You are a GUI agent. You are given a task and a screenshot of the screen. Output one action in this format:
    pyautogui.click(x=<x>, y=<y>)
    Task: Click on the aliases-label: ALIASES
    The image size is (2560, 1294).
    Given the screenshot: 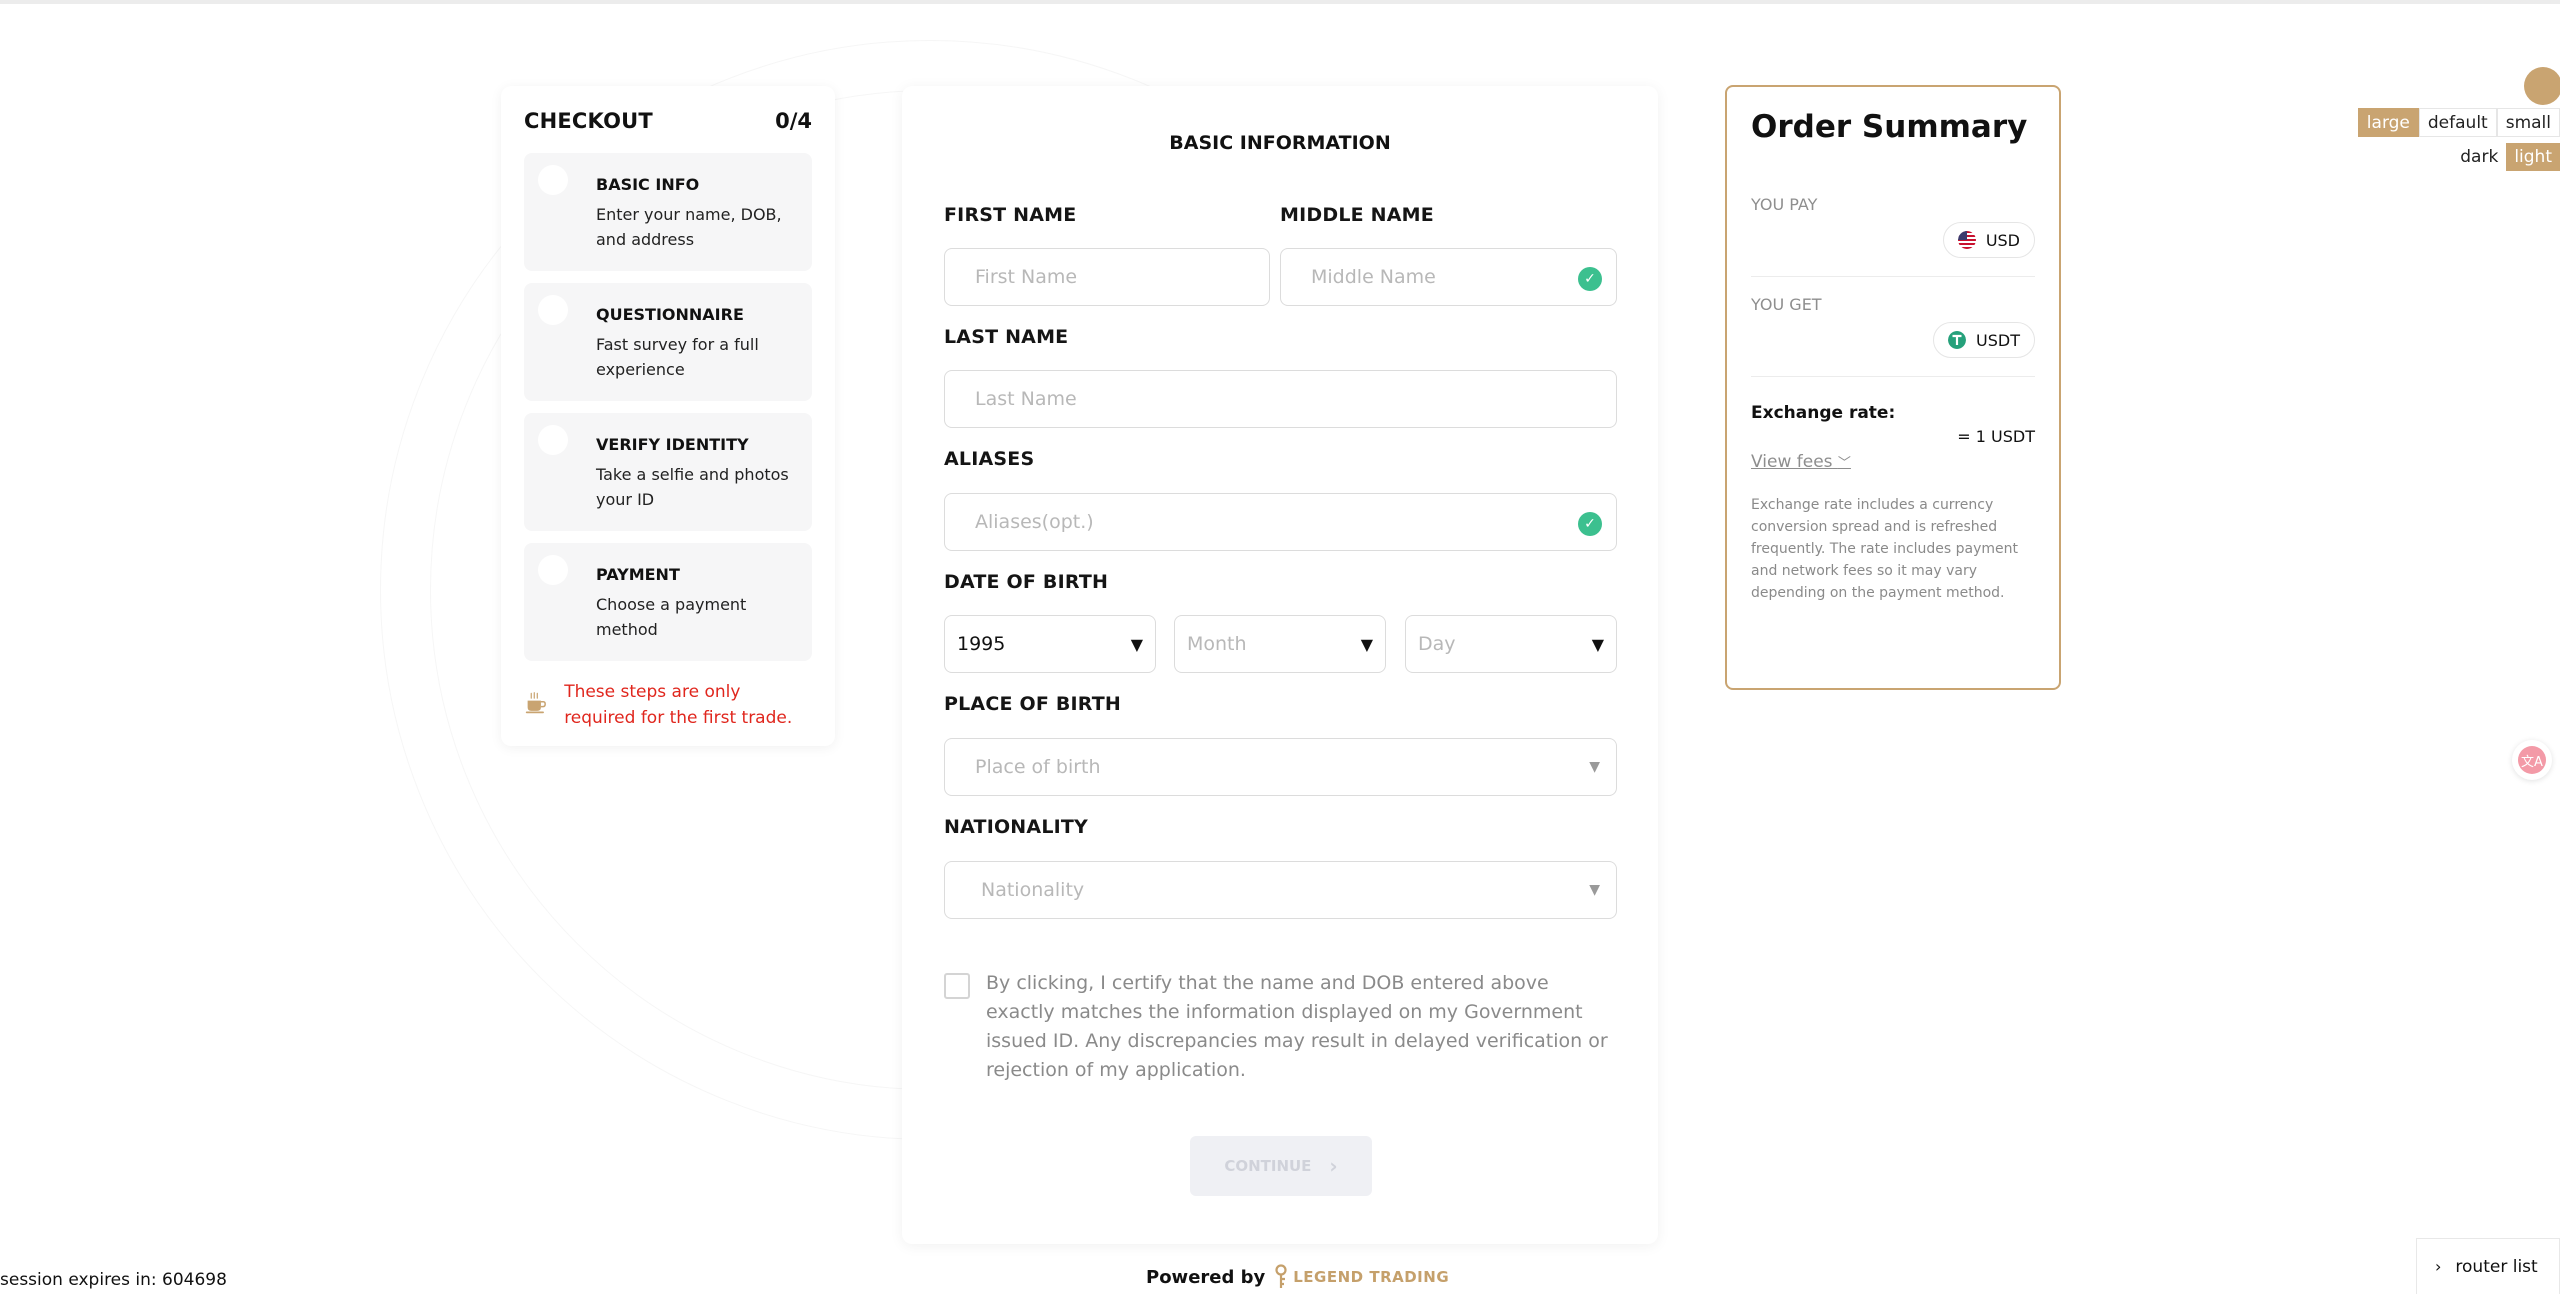 What is the action you would take?
    pyautogui.click(x=989, y=459)
    